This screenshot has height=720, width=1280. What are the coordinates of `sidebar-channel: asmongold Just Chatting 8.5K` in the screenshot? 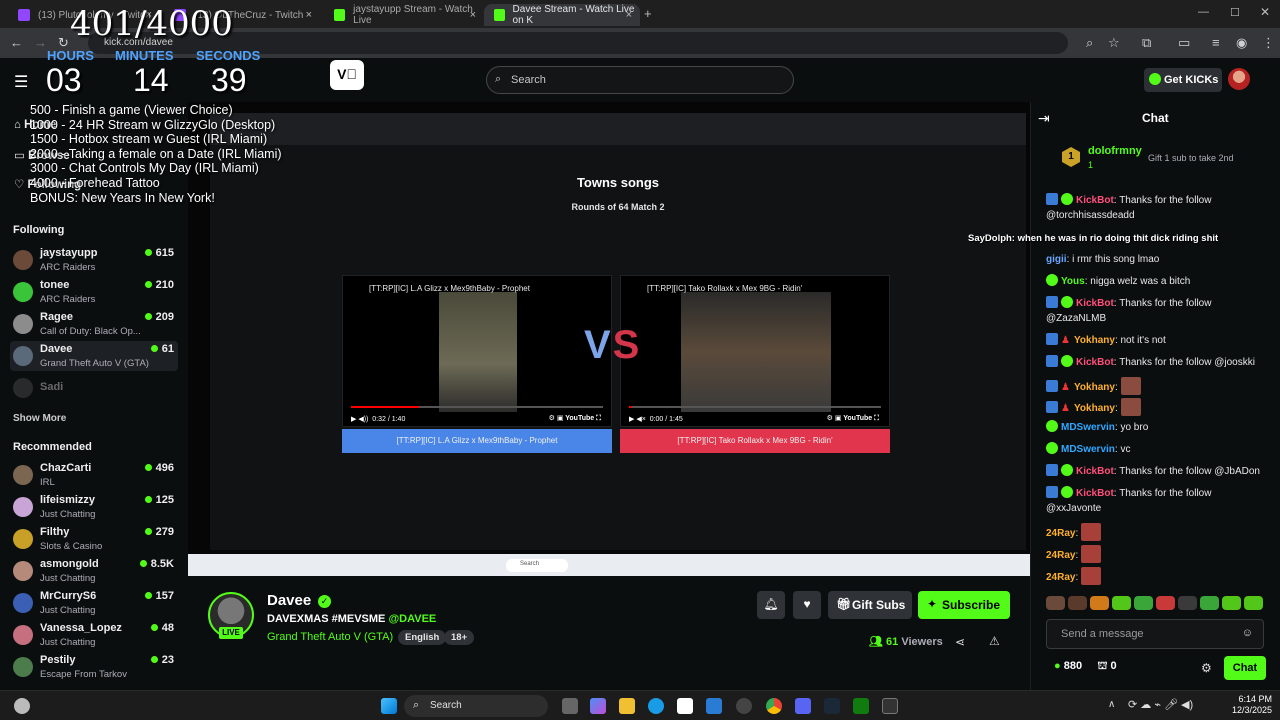 It's located at (94, 571).